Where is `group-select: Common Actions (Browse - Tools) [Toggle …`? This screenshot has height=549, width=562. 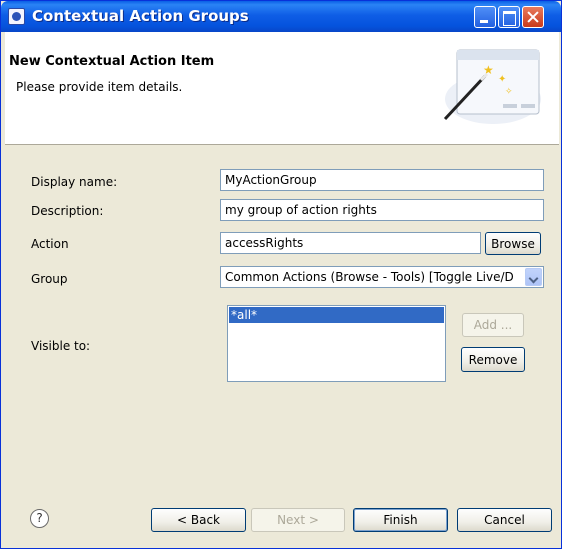 group-select: Common Actions (Browse - Tools) [Toggle … is located at coordinates (382, 277).